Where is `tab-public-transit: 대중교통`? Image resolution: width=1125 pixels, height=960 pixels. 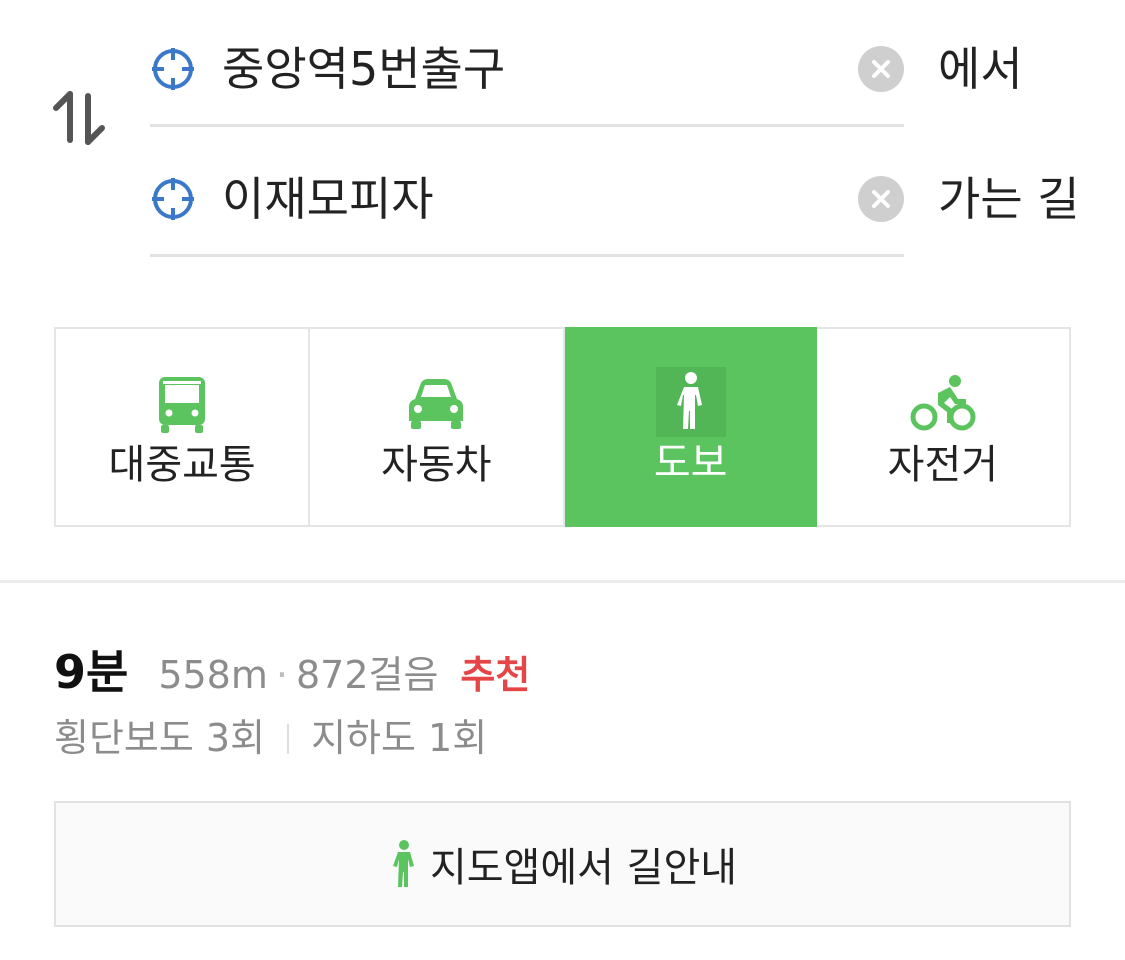 tab-public-transit: 대중교통 is located at coordinates (183, 427).